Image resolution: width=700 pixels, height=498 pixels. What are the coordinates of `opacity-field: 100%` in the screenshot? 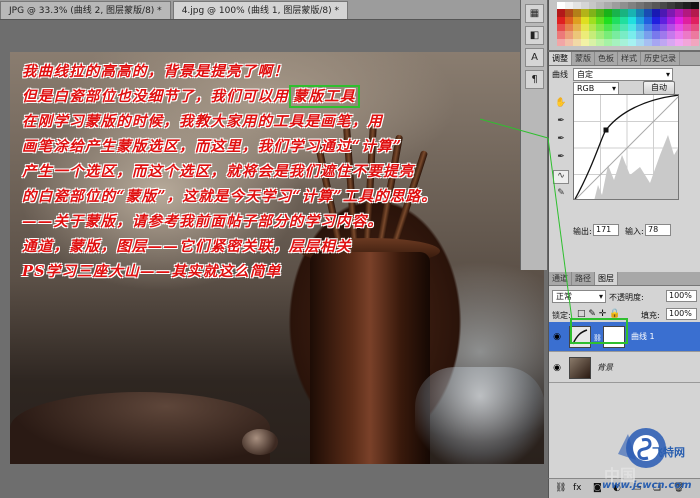 It's located at (681, 296).